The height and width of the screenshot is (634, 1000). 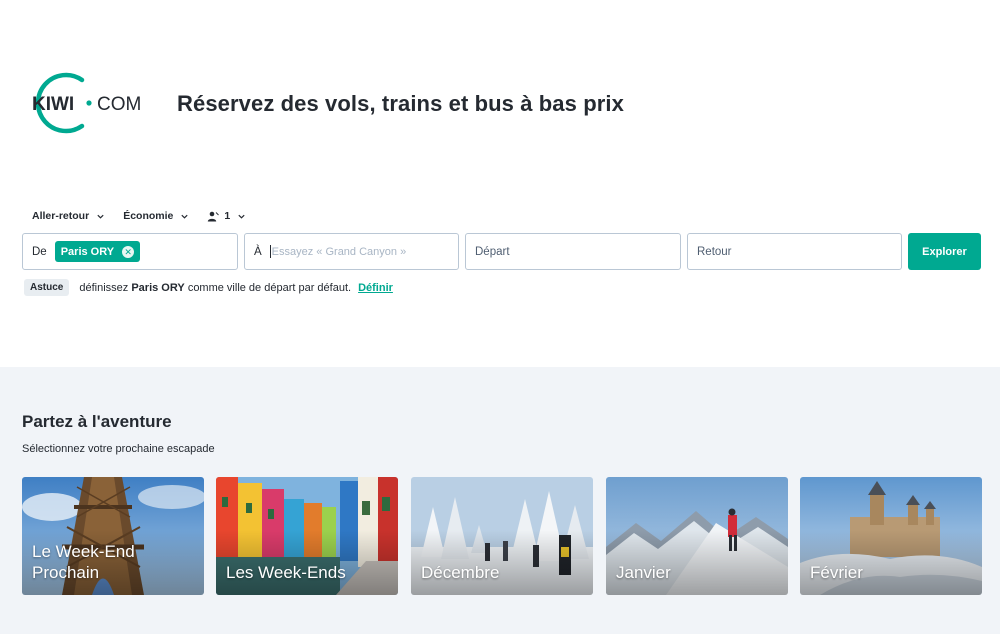 I want to click on explore-button: Explorer, so click(x=944, y=251).